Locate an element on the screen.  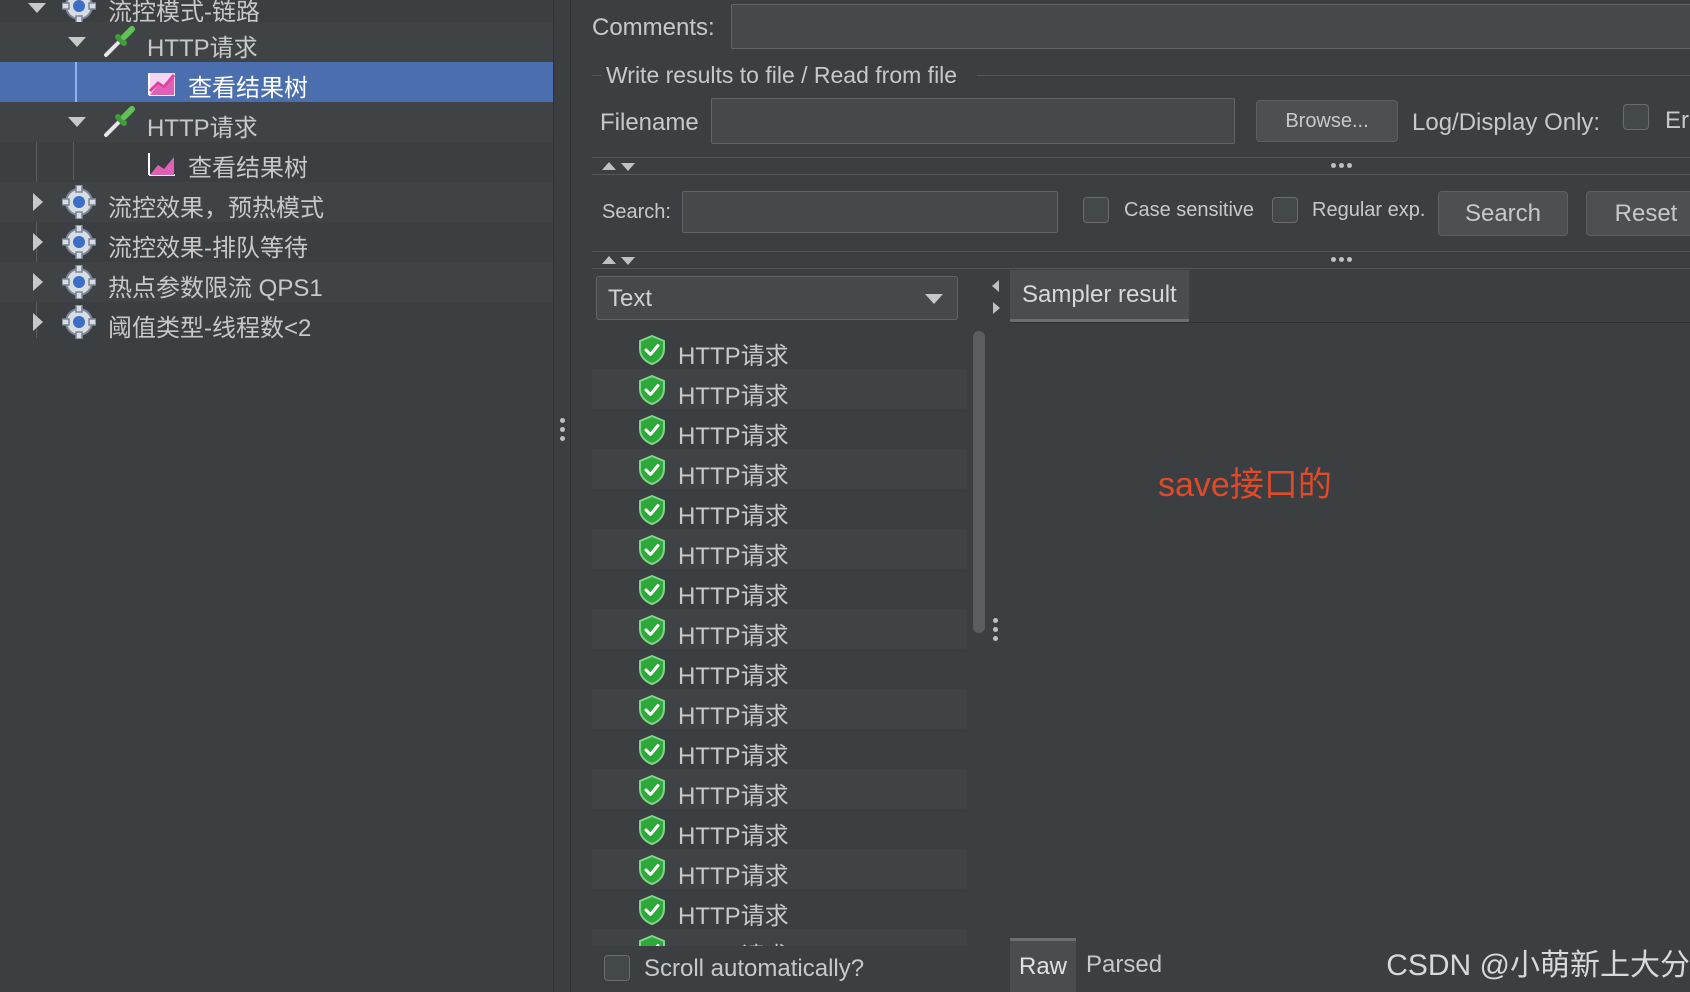
errors-label: Err is located at coordinates (1677, 120).